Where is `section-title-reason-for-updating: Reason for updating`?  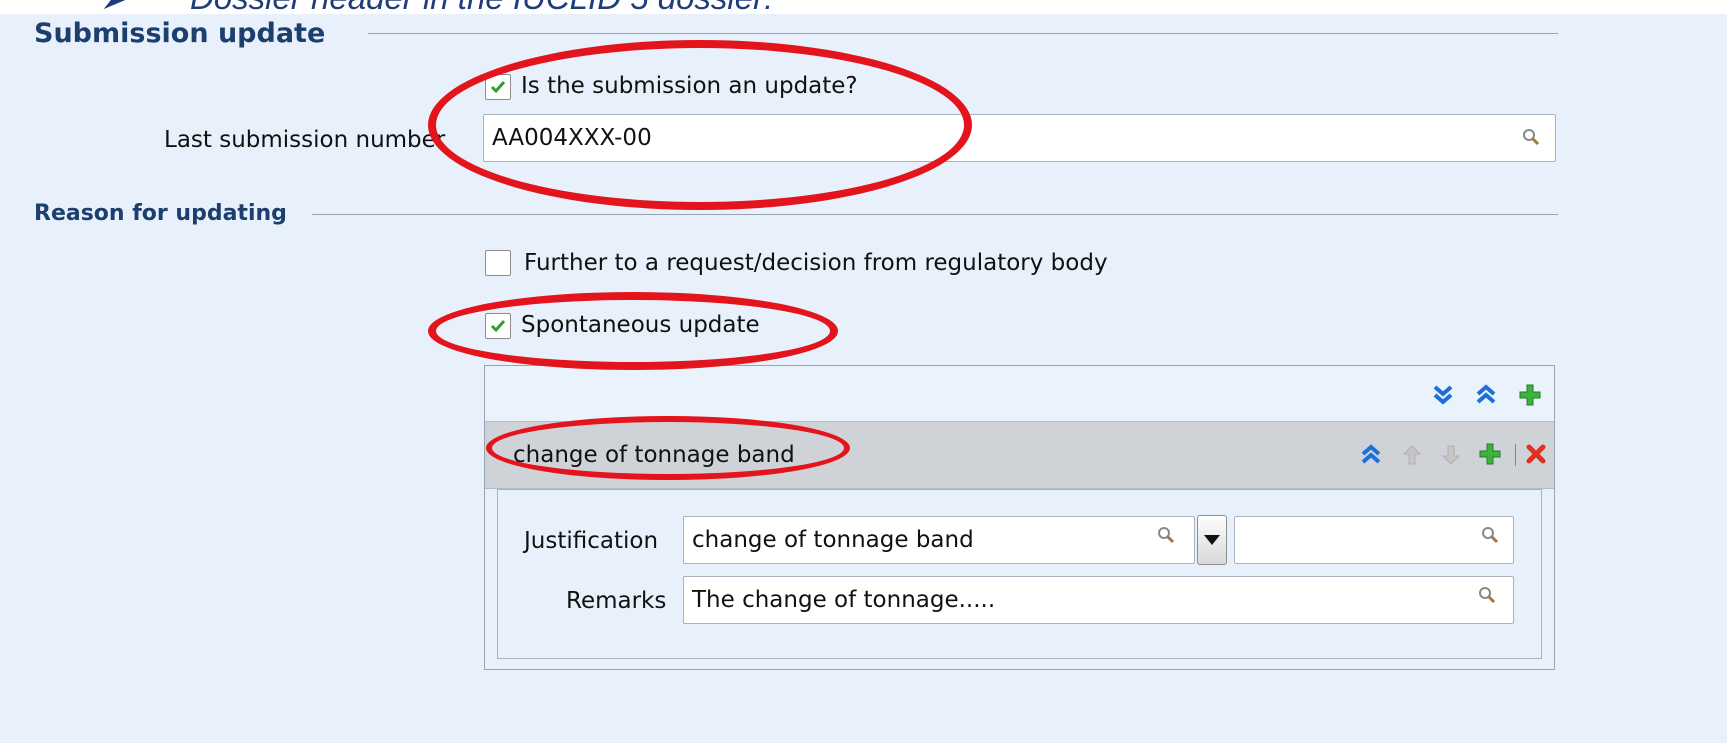
section-title-reason-for-updating: Reason for updating is located at coordinates (160, 213).